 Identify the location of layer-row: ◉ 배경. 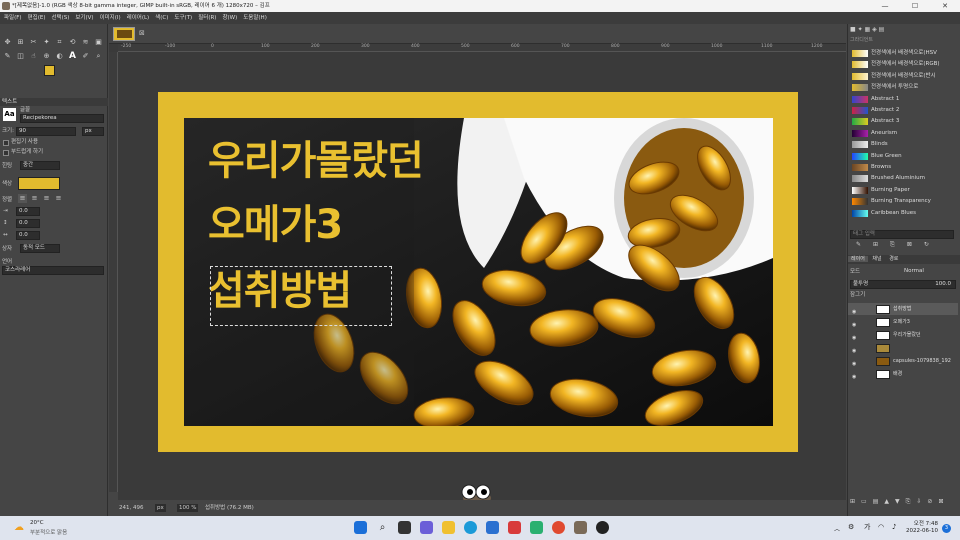
(903, 374).